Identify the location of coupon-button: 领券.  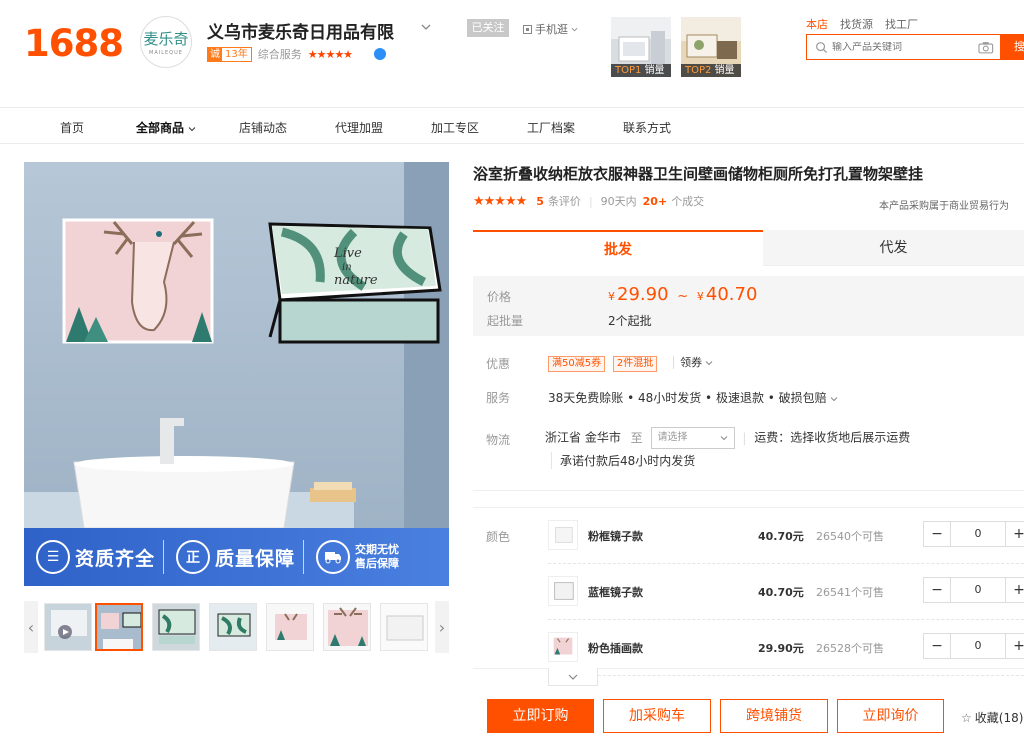
(693, 362).